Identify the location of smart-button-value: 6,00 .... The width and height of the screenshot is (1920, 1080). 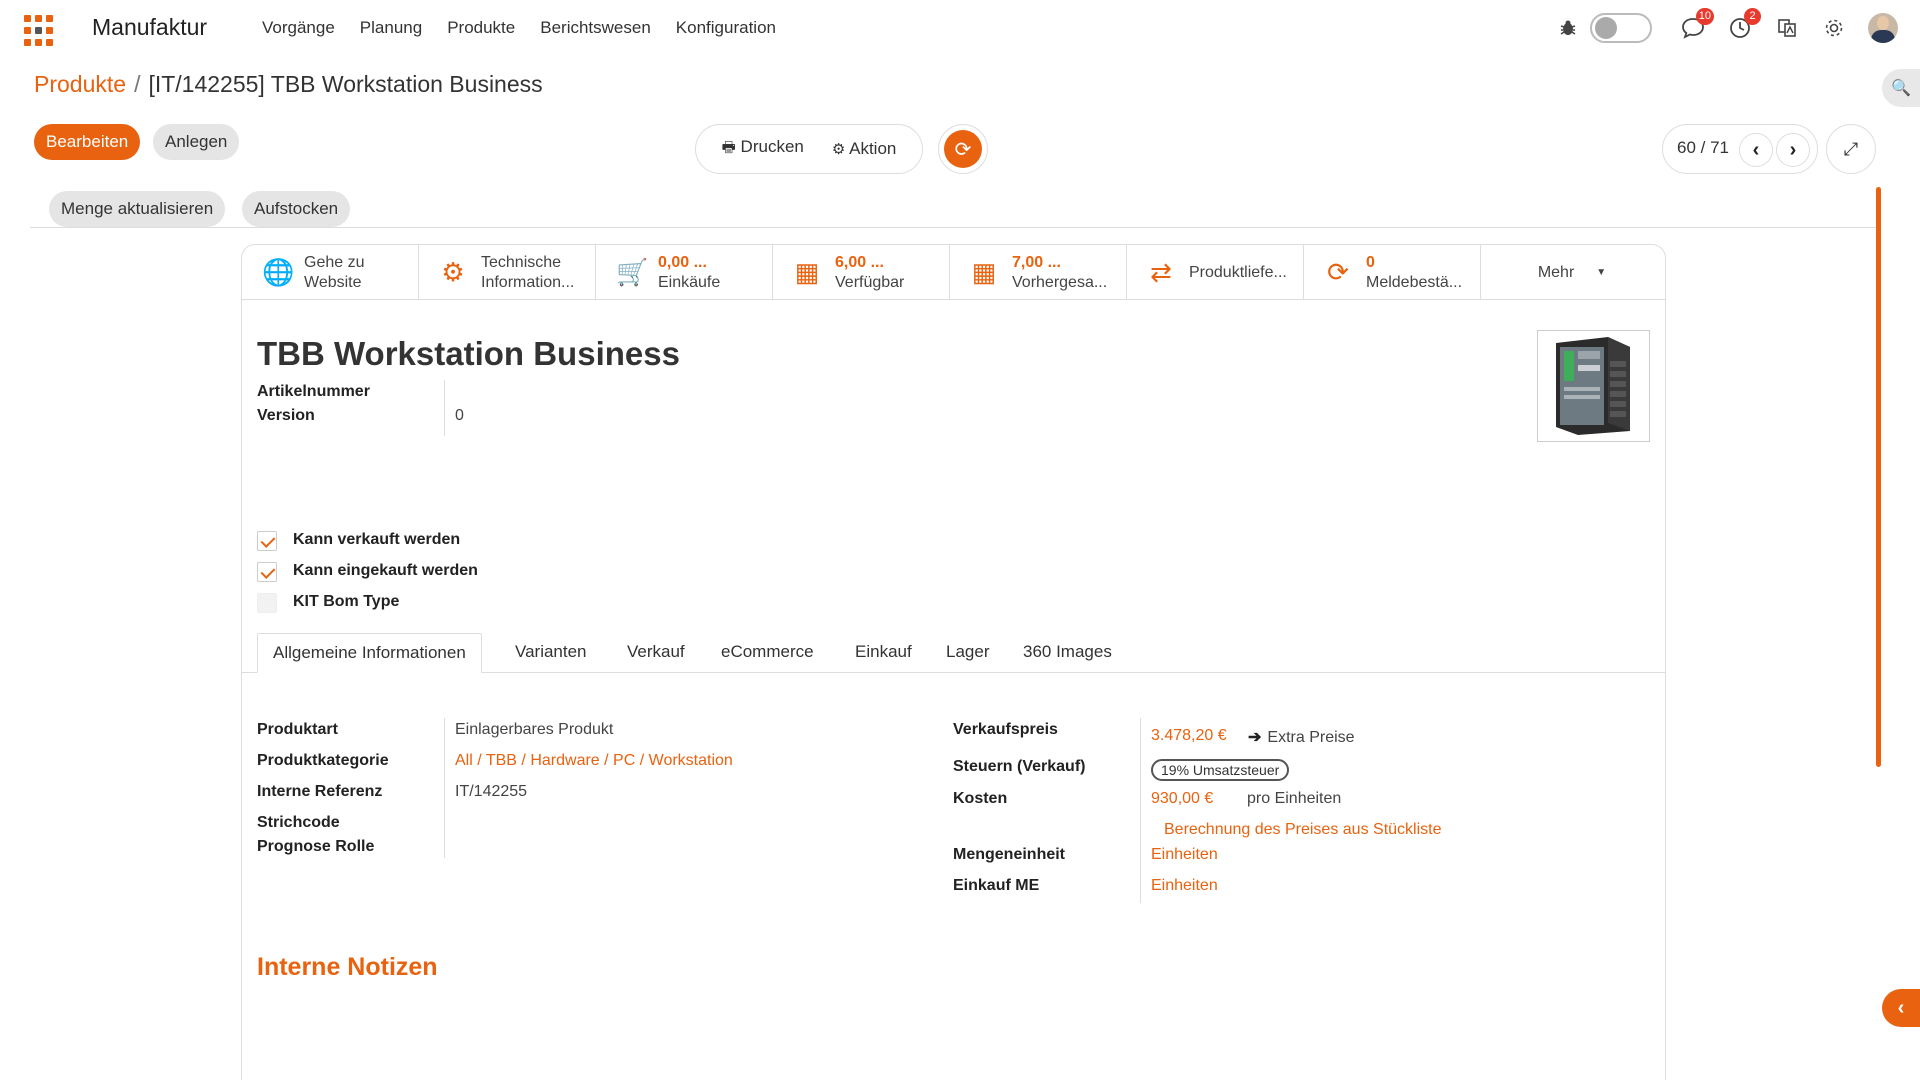
(859, 262).